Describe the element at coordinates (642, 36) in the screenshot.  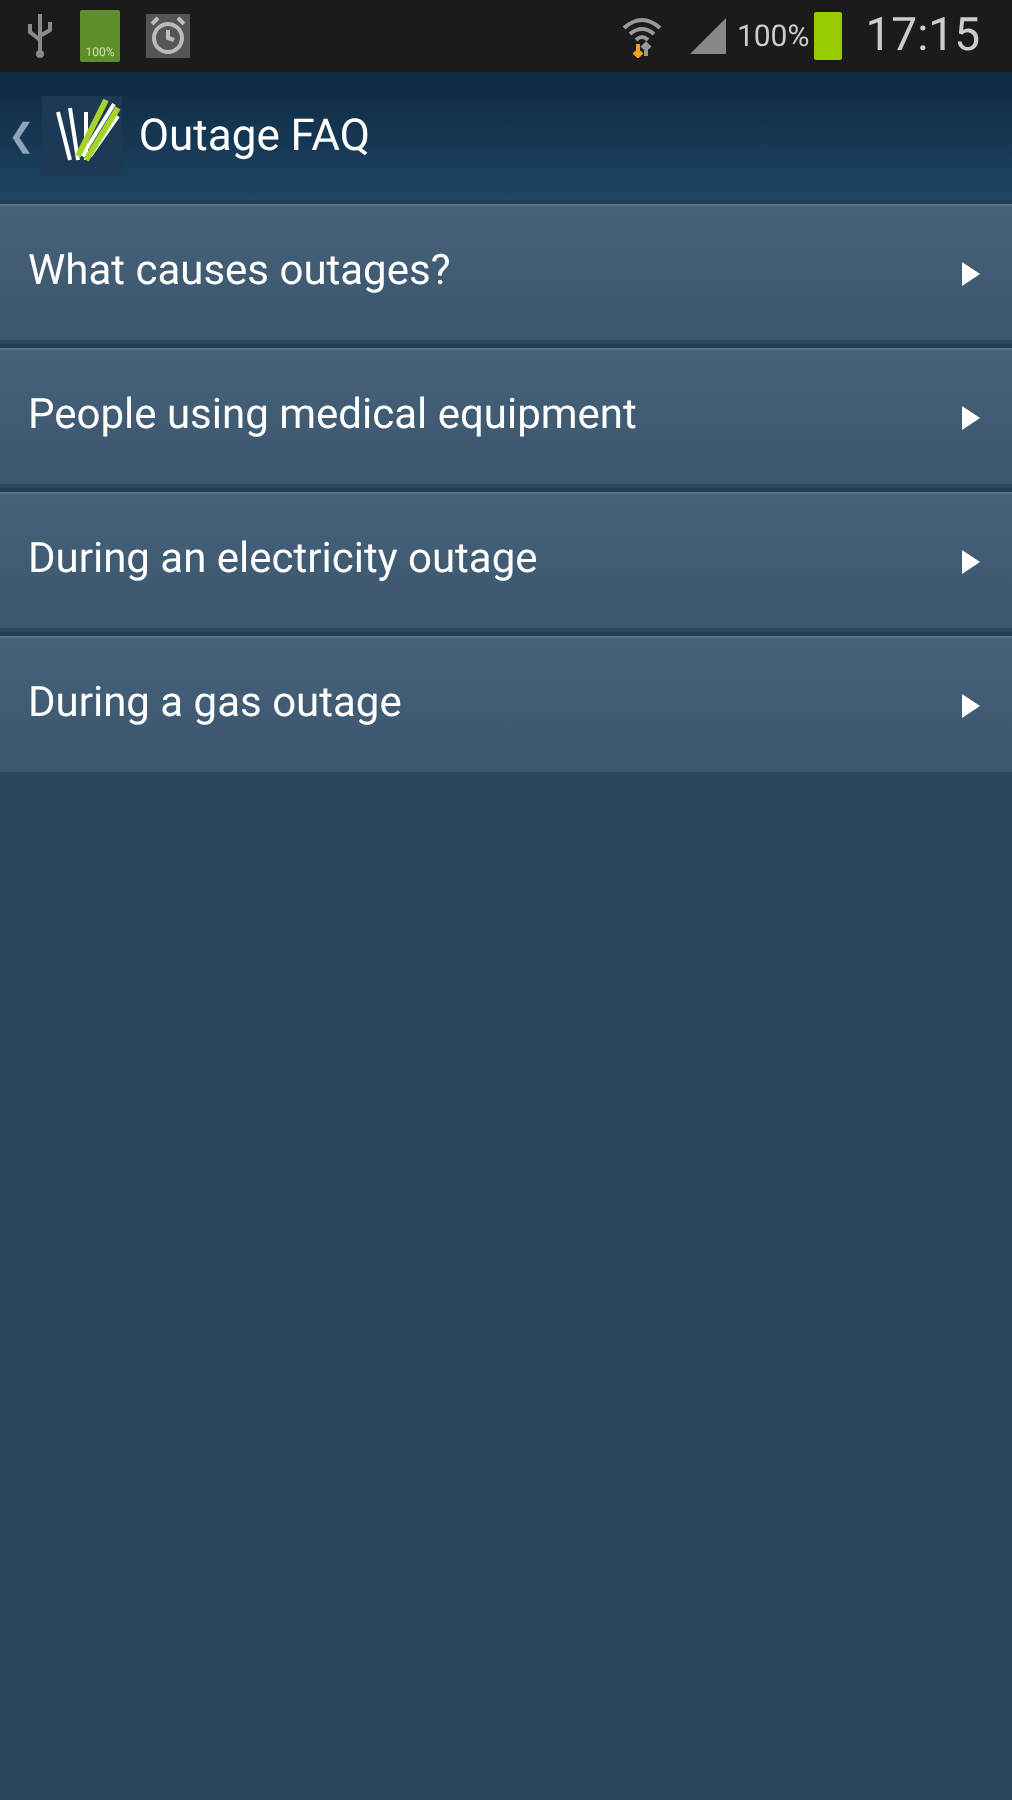
I see `wifi-icon` at that location.